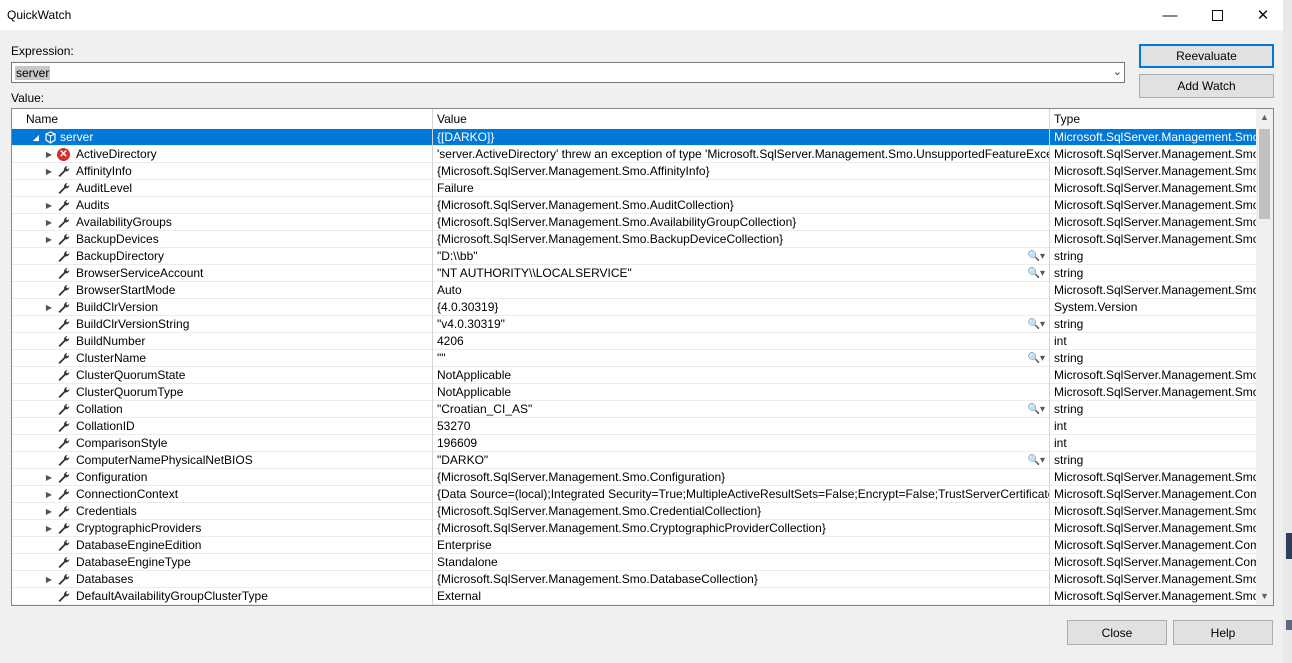 This screenshot has height=663, width=1292. What do you see at coordinates (1217, 15) in the screenshot?
I see `maximize-button` at bounding box center [1217, 15].